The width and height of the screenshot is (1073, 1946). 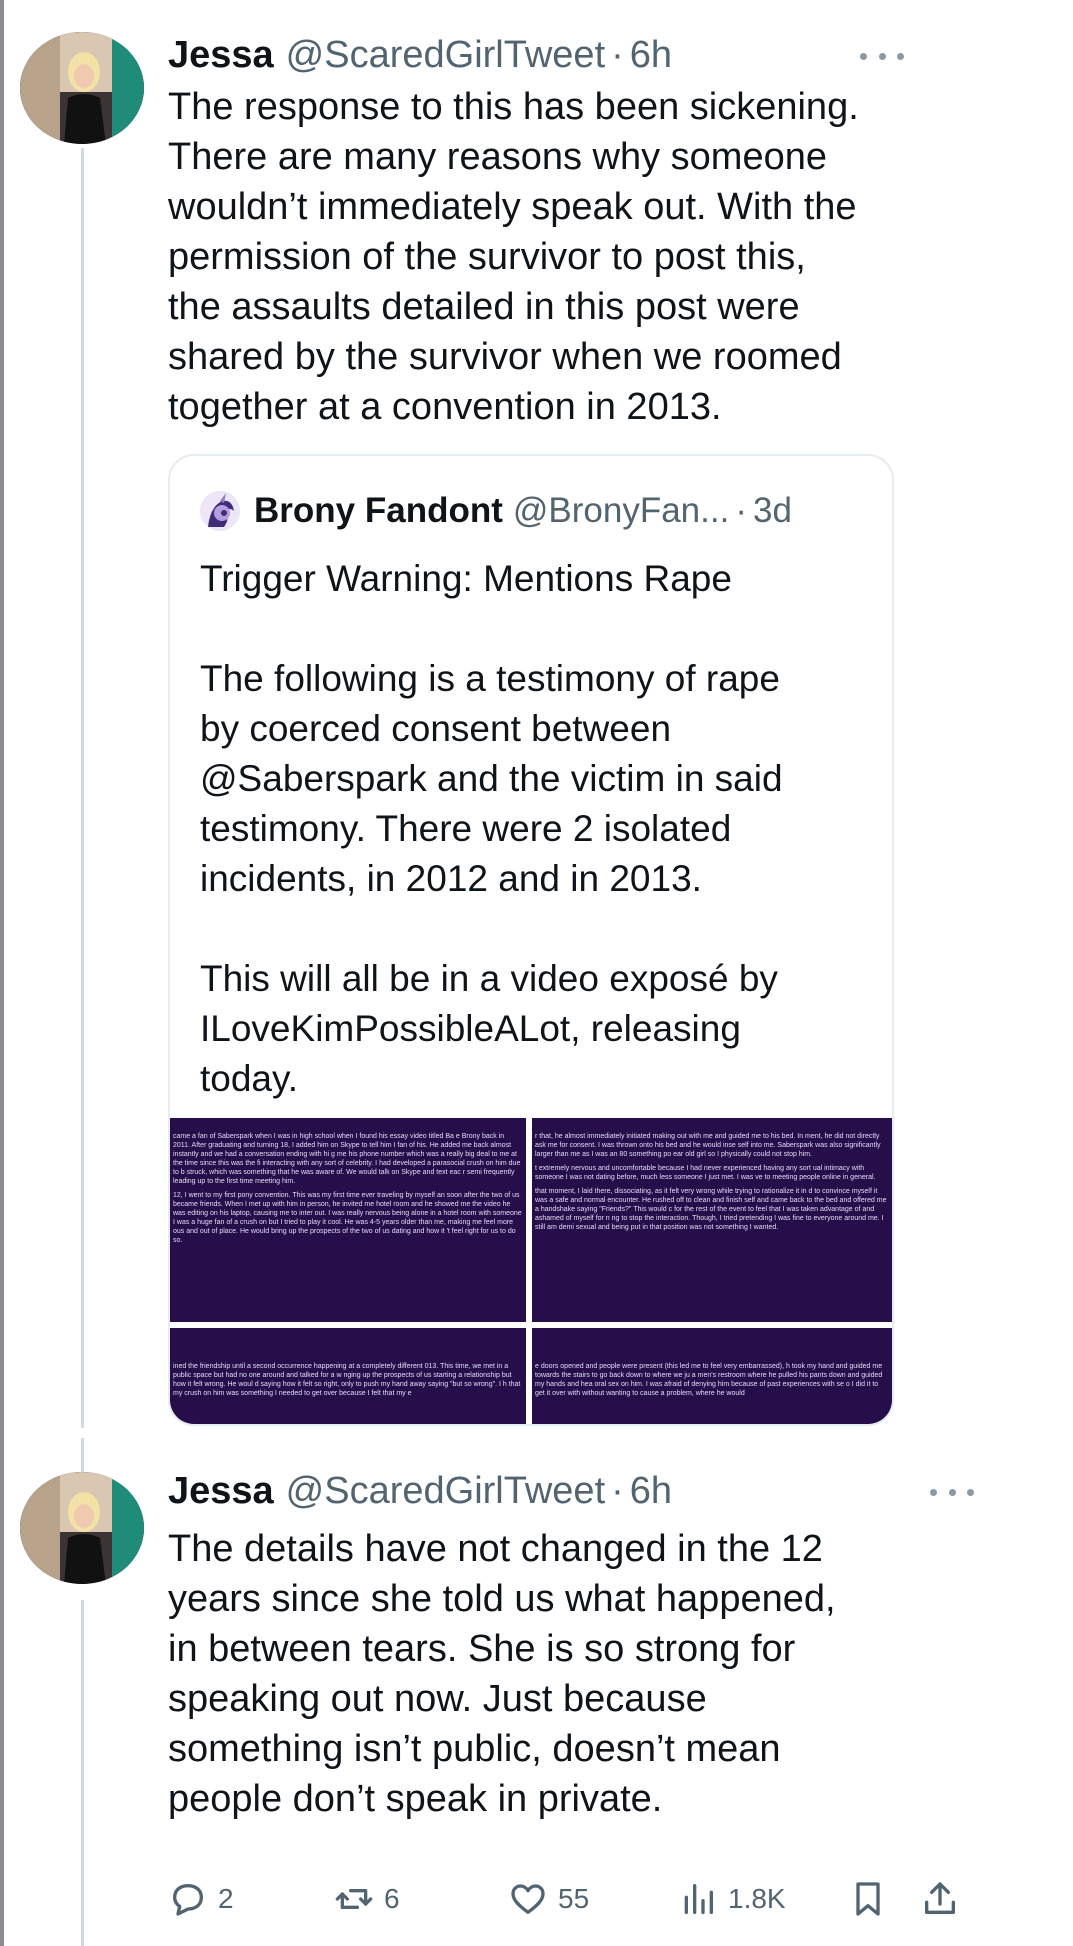 I want to click on share-icon, so click(x=940, y=1898).